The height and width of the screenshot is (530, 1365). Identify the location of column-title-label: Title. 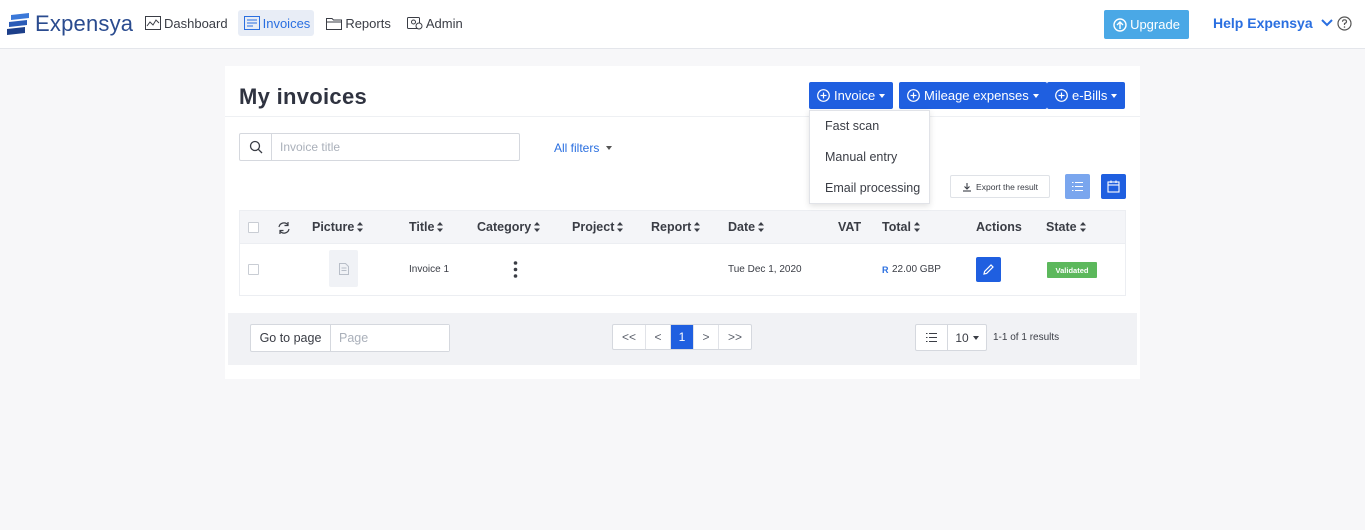
(422, 227).